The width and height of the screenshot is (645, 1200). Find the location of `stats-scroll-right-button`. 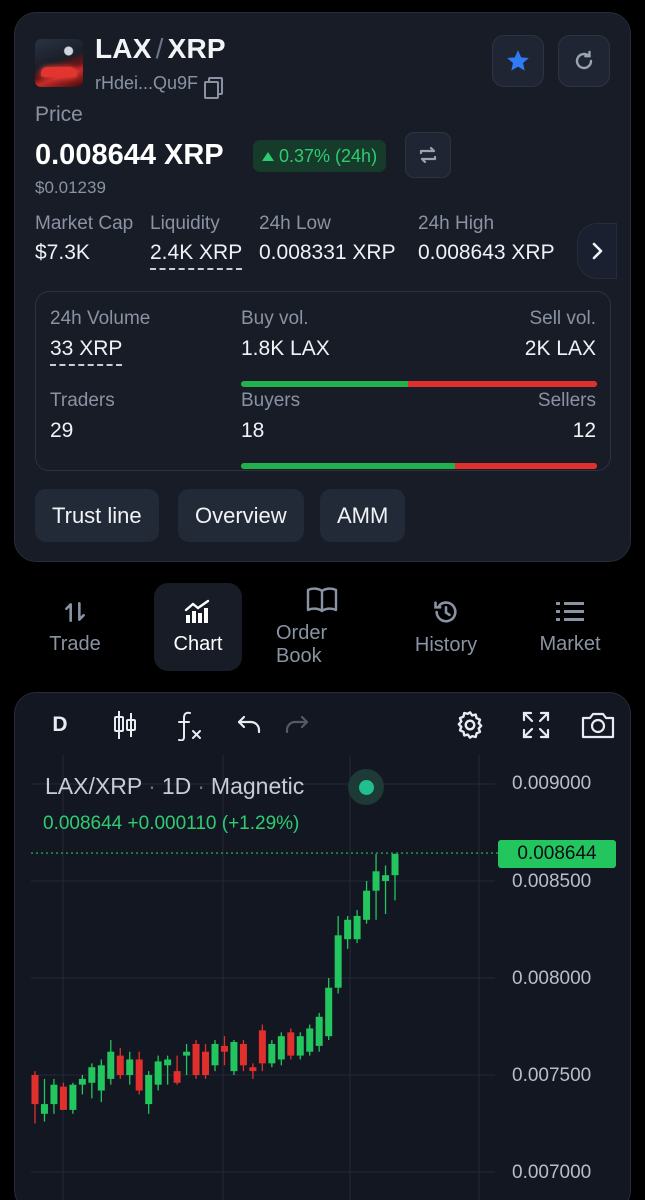

stats-scroll-right-button is located at coordinates (597, 251).